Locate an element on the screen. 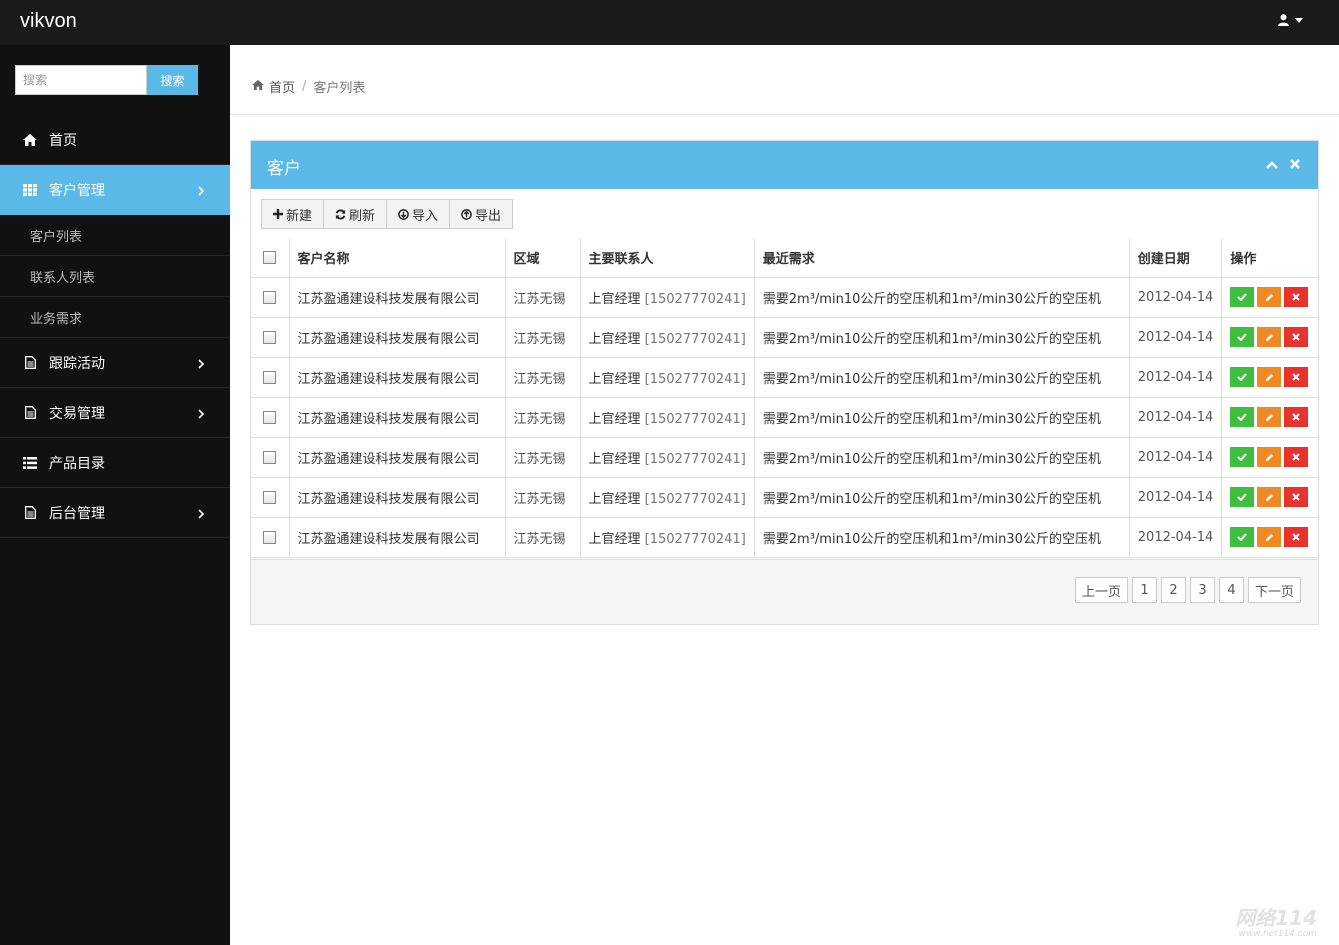  created-date: 2012-04-14 is located at coordinates (1175, 337).